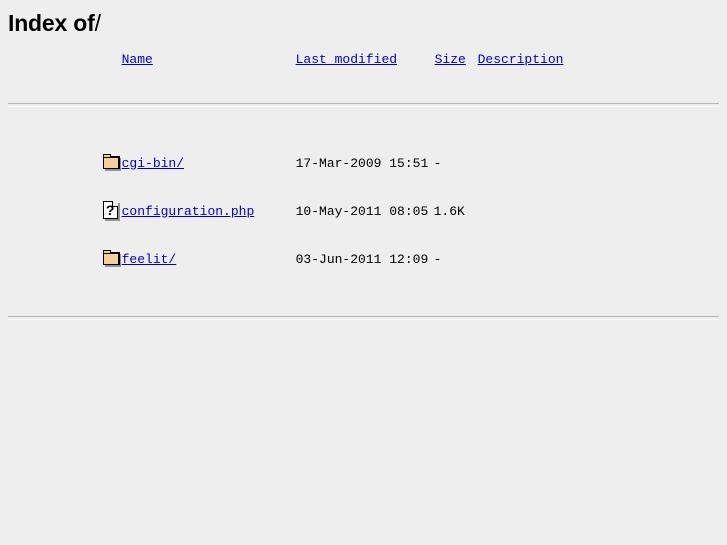 The height and width of the screenshot is (545, 727). I want to click on row-last-modified-cell: 03-Jun-2011 12:09, so click(362, 259).